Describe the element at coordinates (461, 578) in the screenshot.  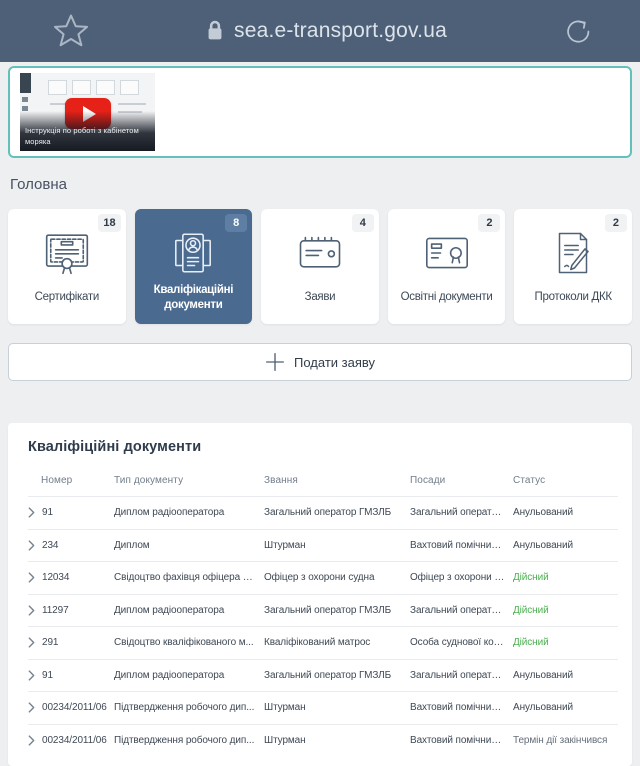
I see `doc-position: Офіцер з охорони судна` at that location.